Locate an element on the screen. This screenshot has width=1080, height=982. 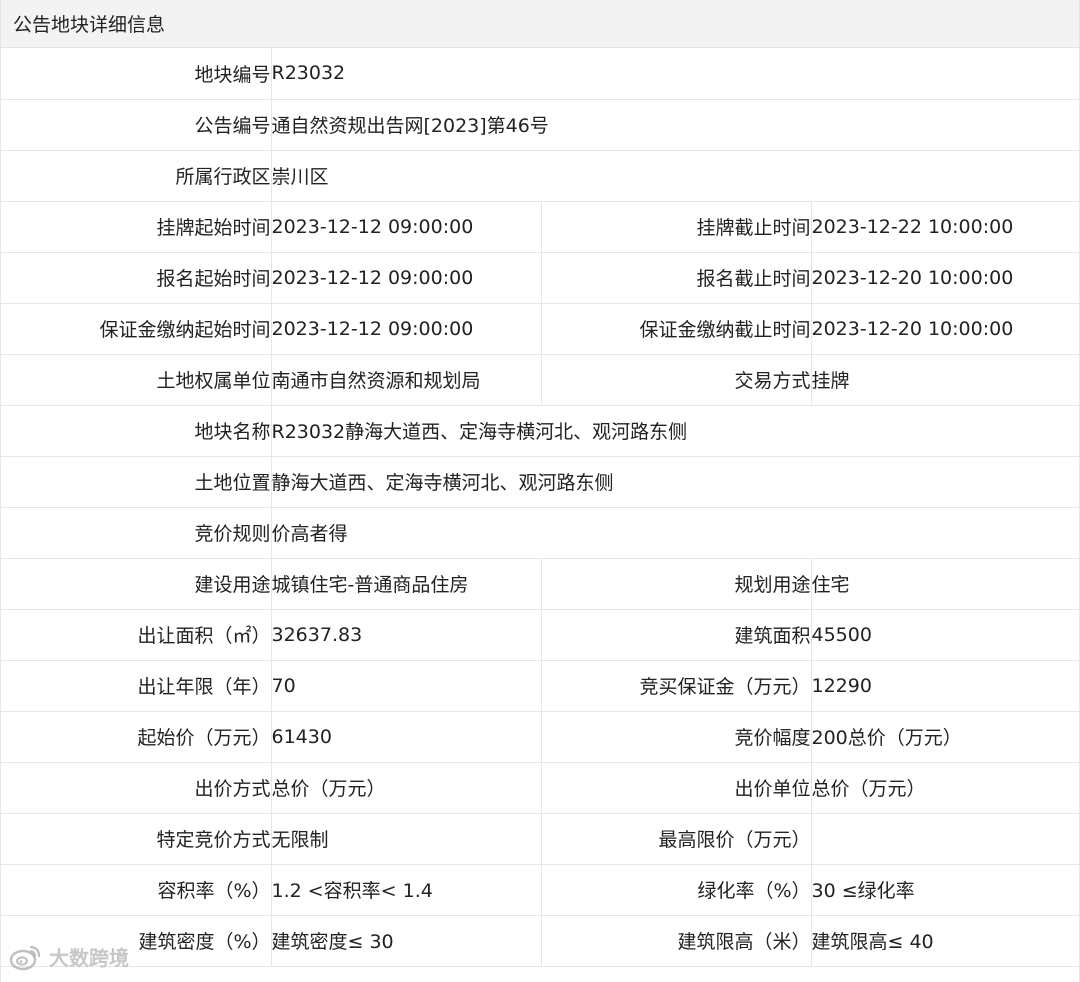
field-label: 公告编号 is located at coordinates (136, 125).